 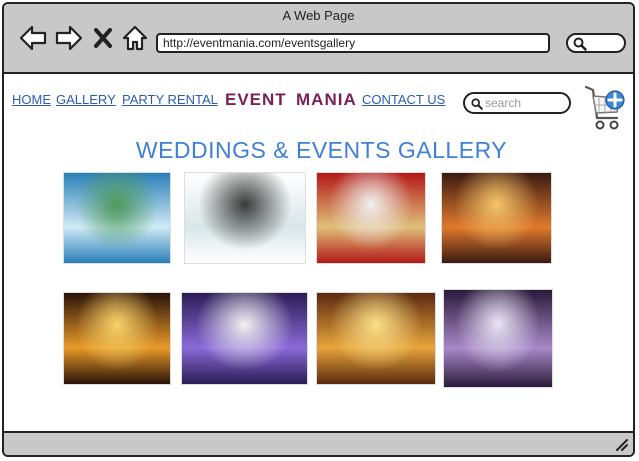 What do you see at coordinates (498, 338) in the screenshot?
I see `wedding-image-crystal-hall` at bounding box center [498, 338].